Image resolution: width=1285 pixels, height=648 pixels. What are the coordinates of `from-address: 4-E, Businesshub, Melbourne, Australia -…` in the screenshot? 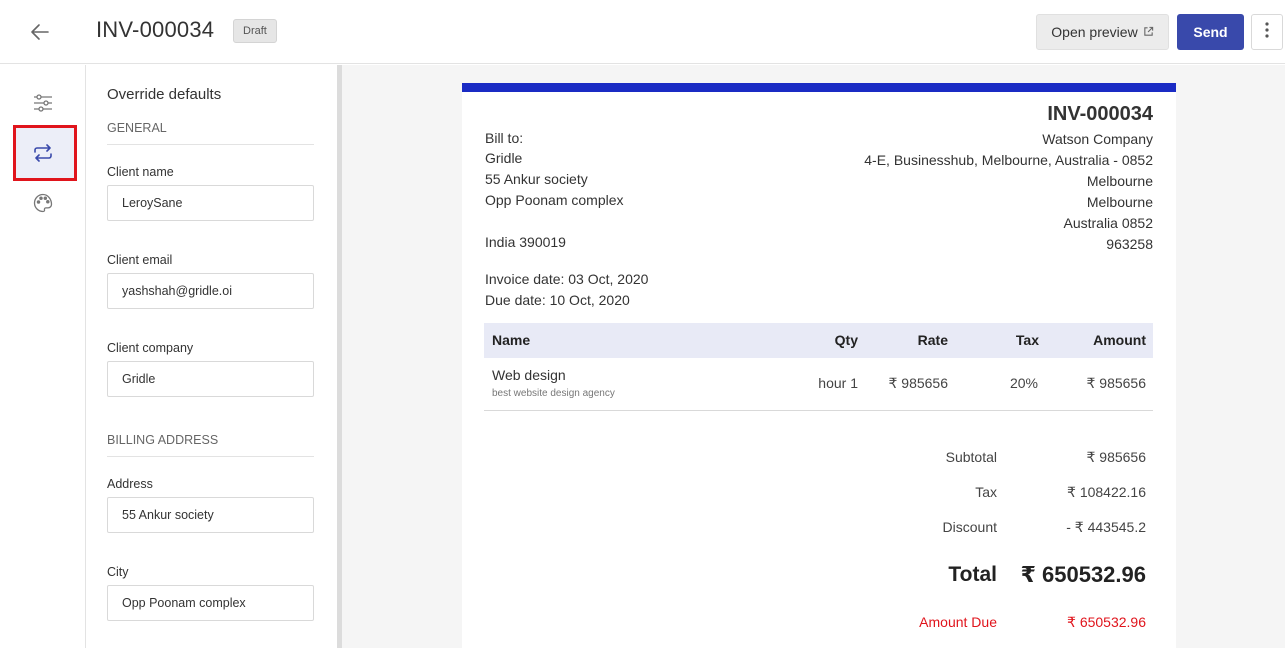 It's located at (1008, 160).